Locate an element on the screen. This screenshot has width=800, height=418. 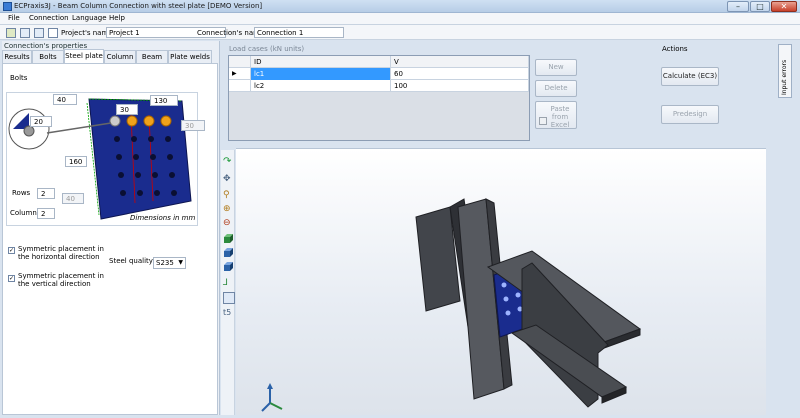
menu-help: Help is located at coordinates (117, 18).